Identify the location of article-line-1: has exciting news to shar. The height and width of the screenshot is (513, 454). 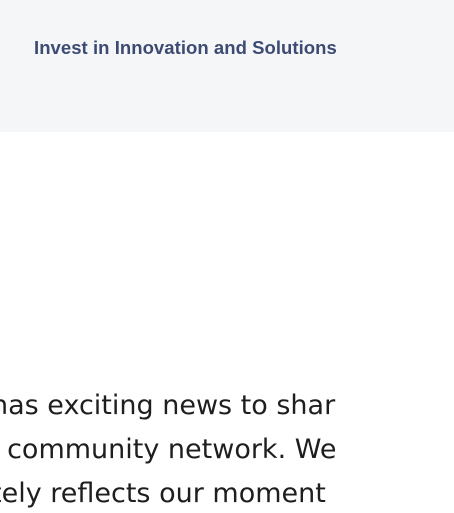
(168, 405).